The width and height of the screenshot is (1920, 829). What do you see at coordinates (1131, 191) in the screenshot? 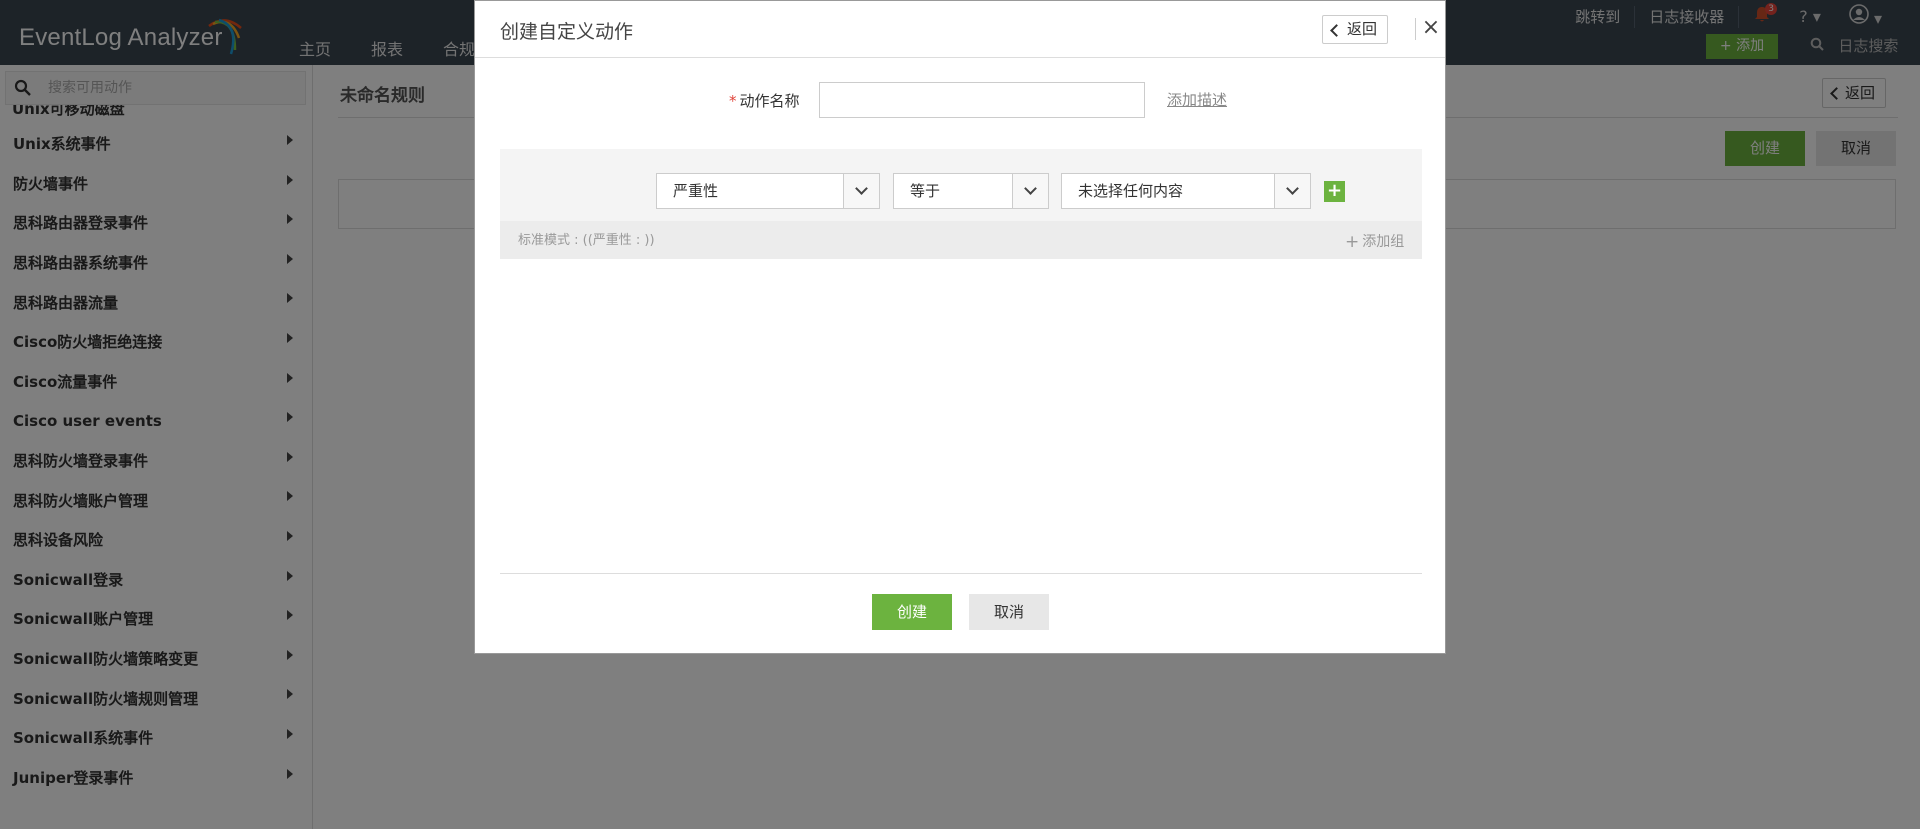
I see `value-select-value: 未选择任何内容` at bounding box center [1131, 191].